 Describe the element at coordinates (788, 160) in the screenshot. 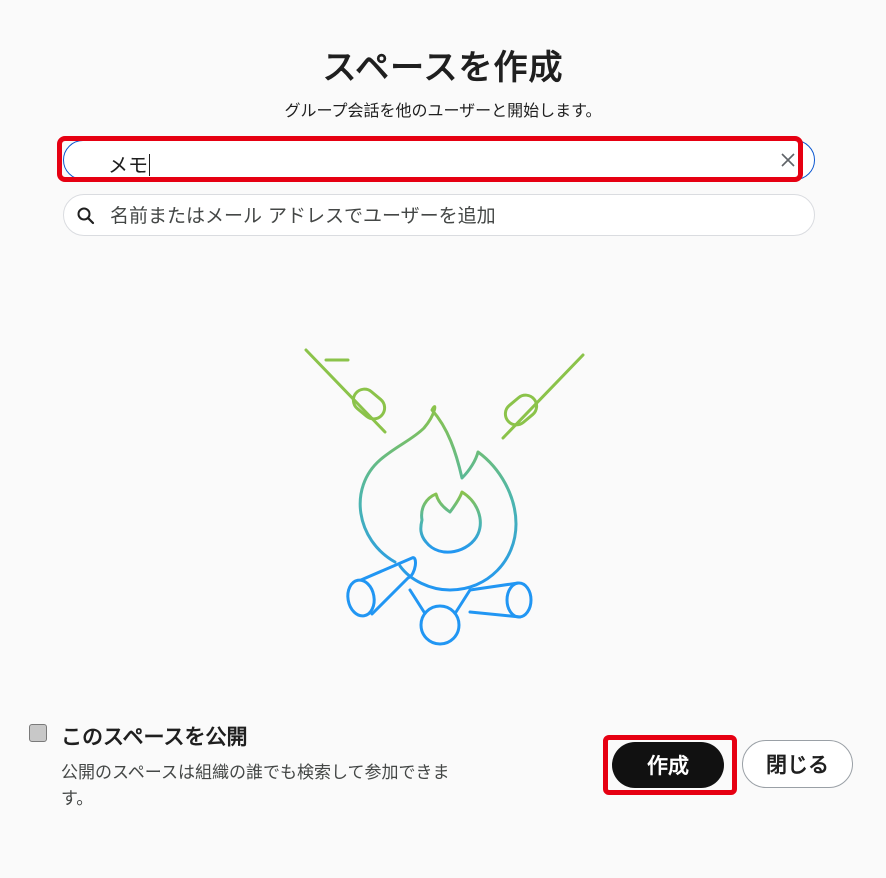

I see `close-icon` at that location.